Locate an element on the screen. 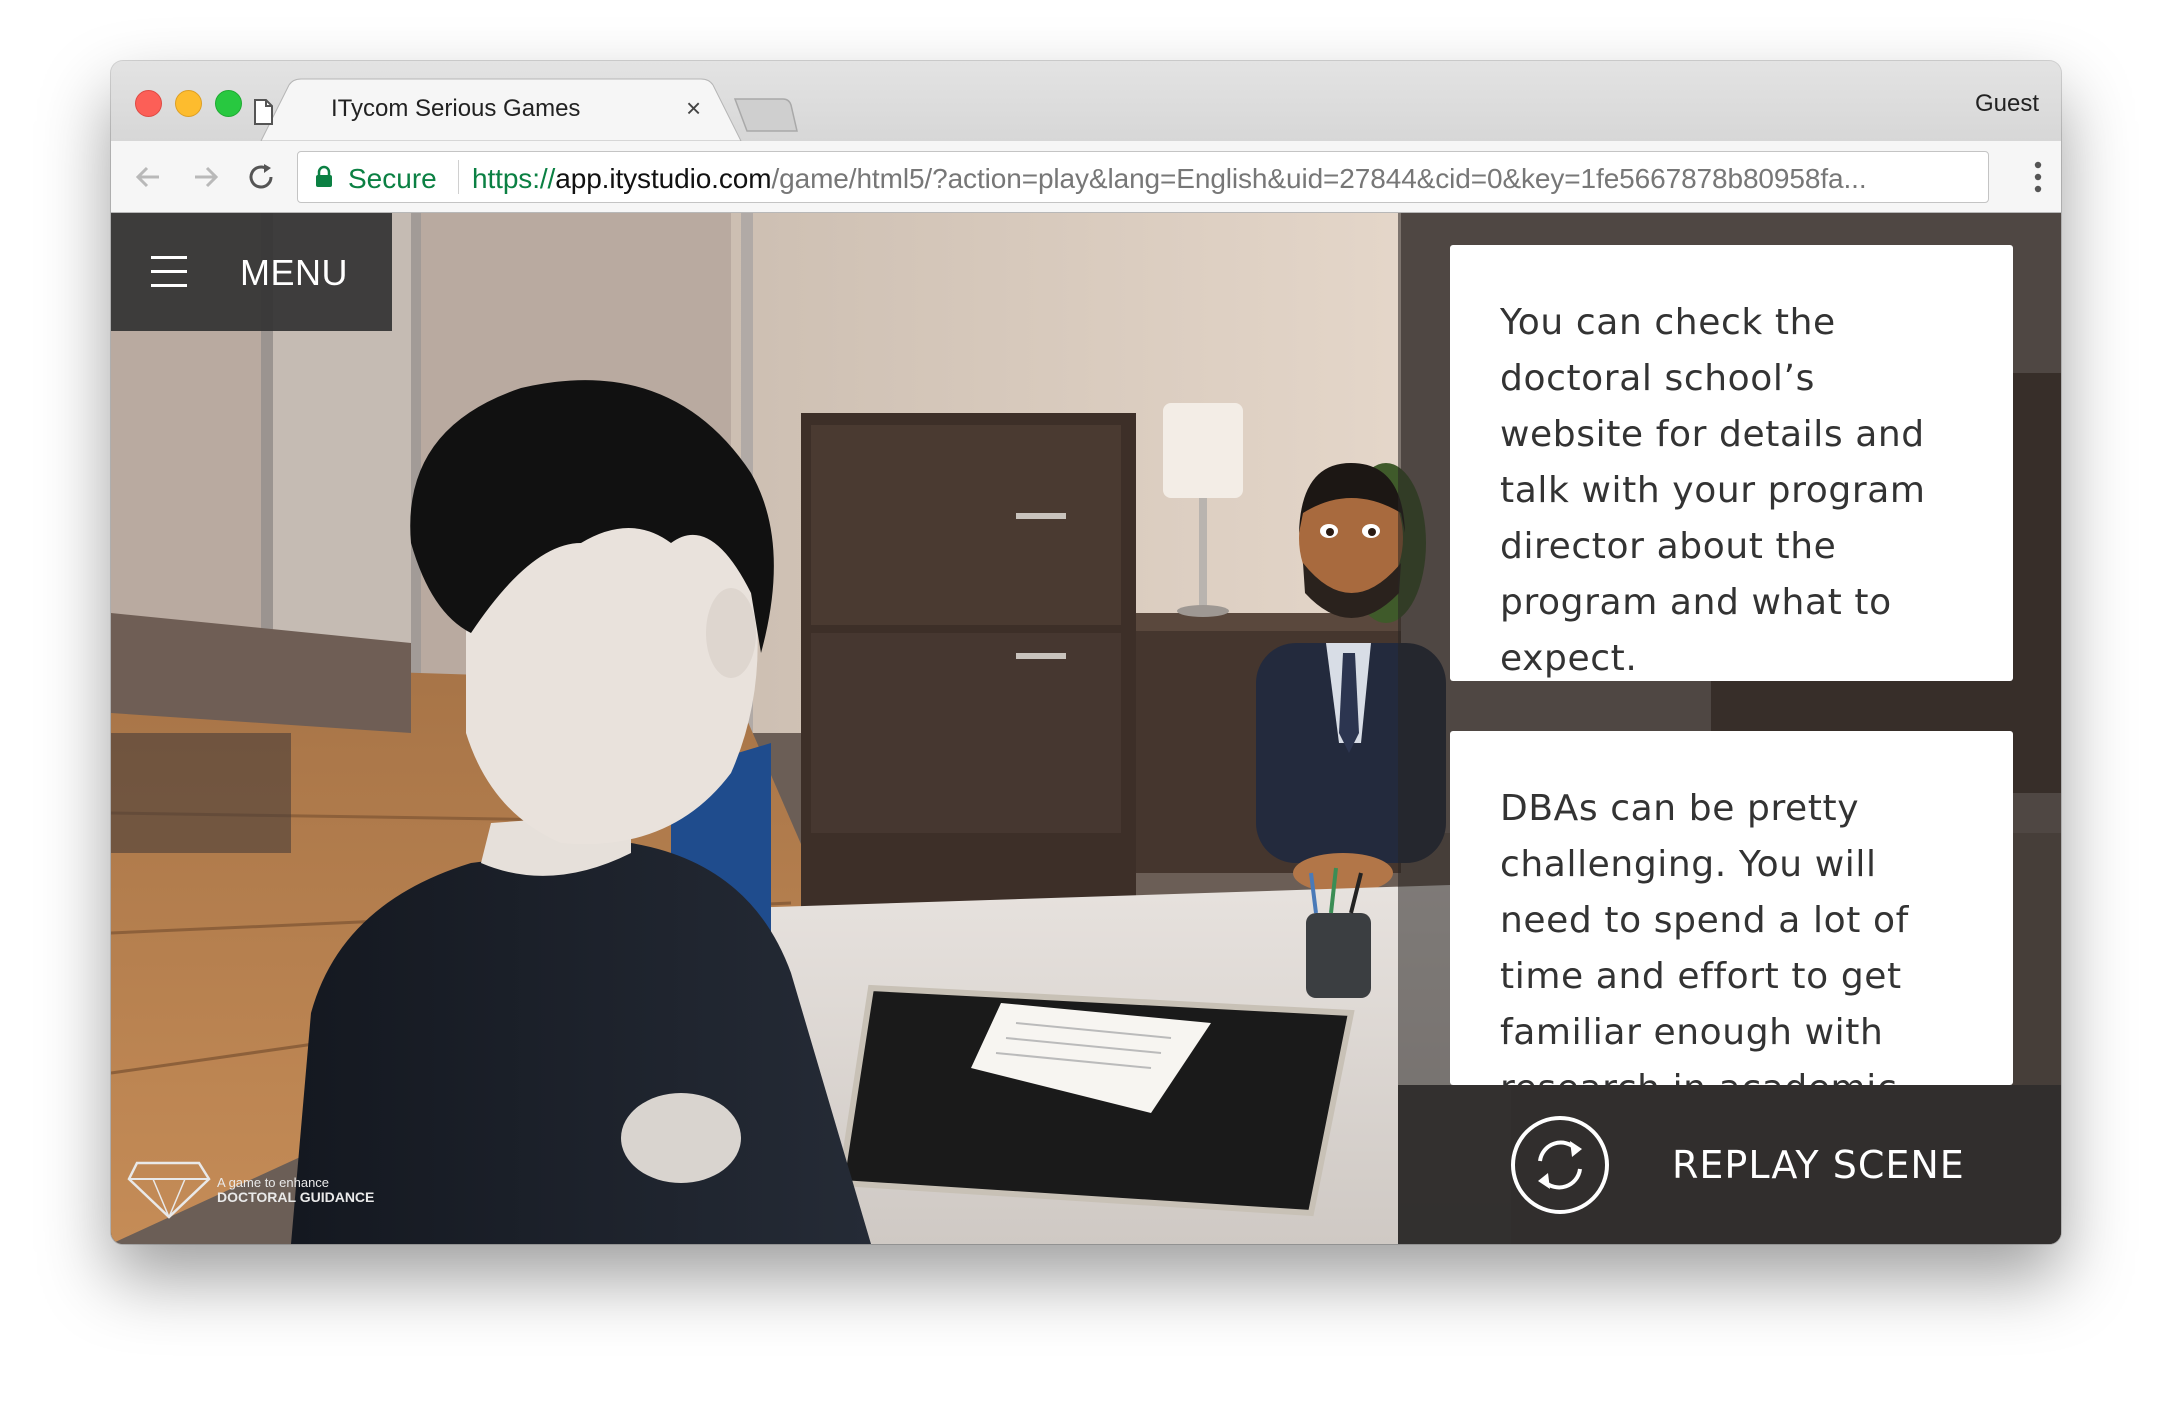  close-tab-icon: × is located at coordinates (693, 108).